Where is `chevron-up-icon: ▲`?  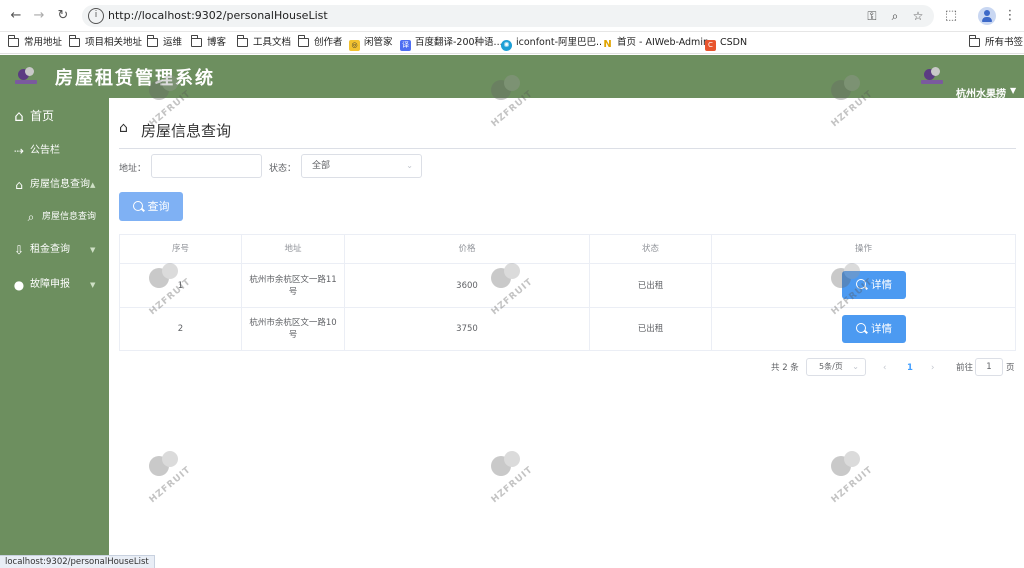 chevron-up-icon: ▲ is located at coordinates (93, 185).